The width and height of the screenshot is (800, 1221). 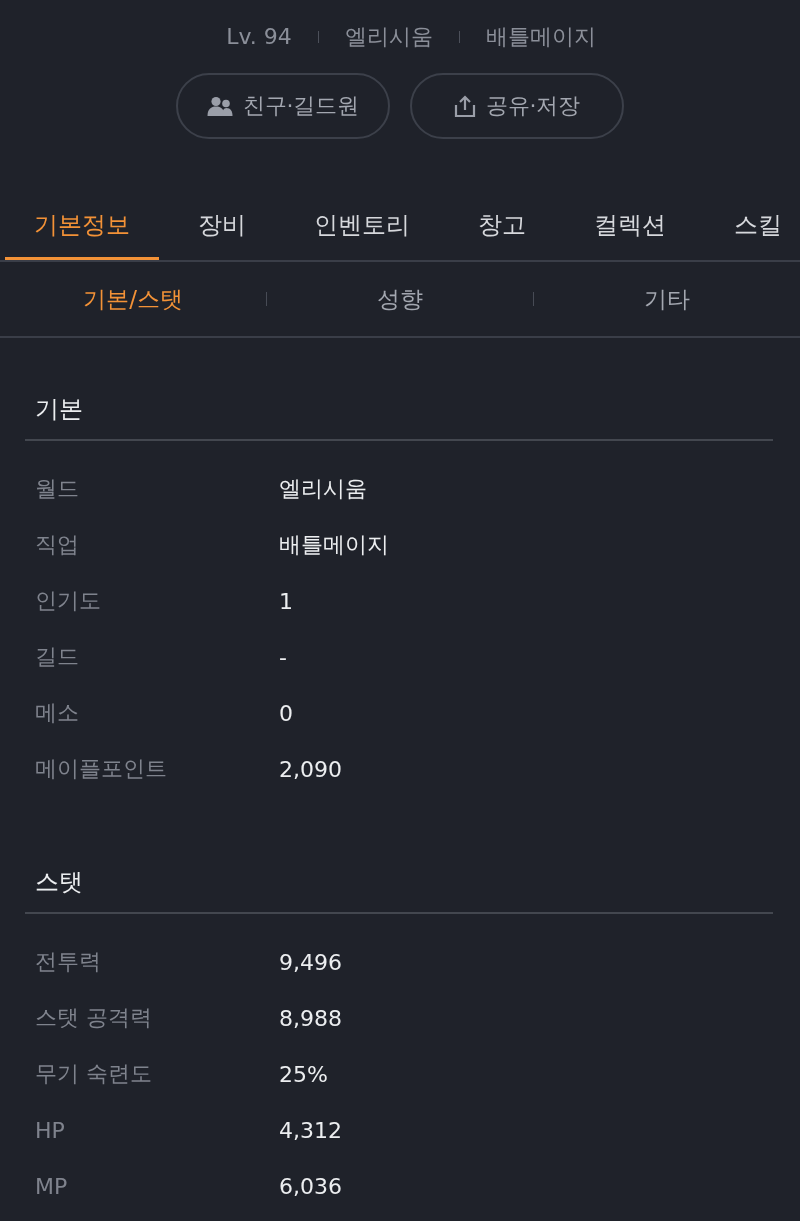 What do you see at coordinates (310, 769) in the screenshot?
I see `field-value: 2,090` at bounding box center [310, 769].